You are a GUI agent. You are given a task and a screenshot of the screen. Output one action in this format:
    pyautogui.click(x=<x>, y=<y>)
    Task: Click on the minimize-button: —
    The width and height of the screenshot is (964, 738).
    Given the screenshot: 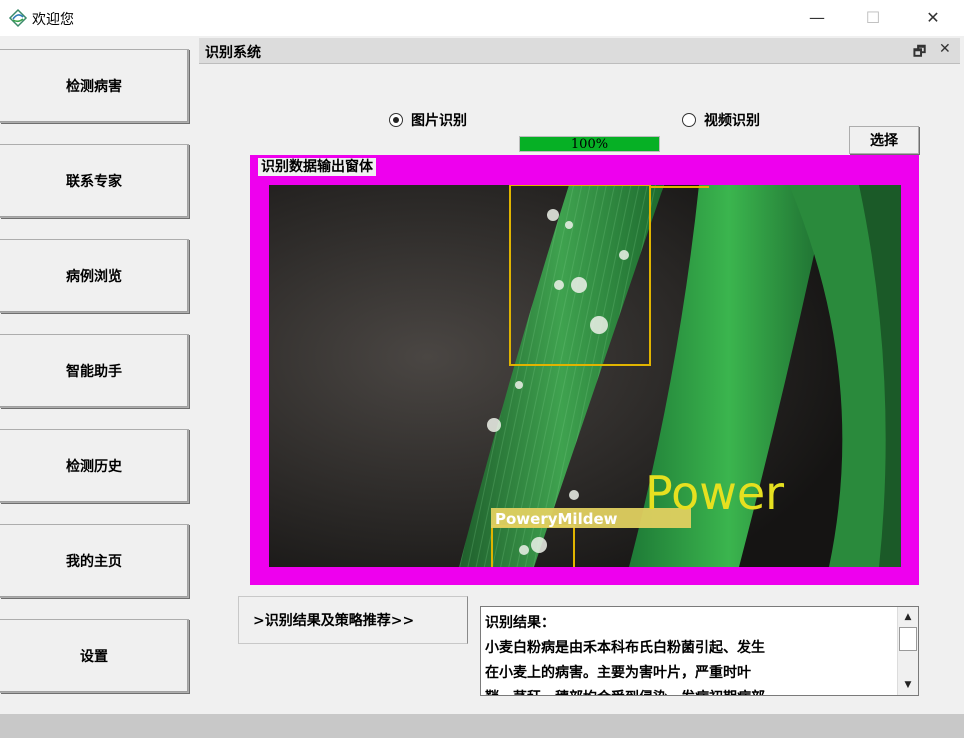 What is the action you would take?
    pyautogui.click(x=817, y=17)
    